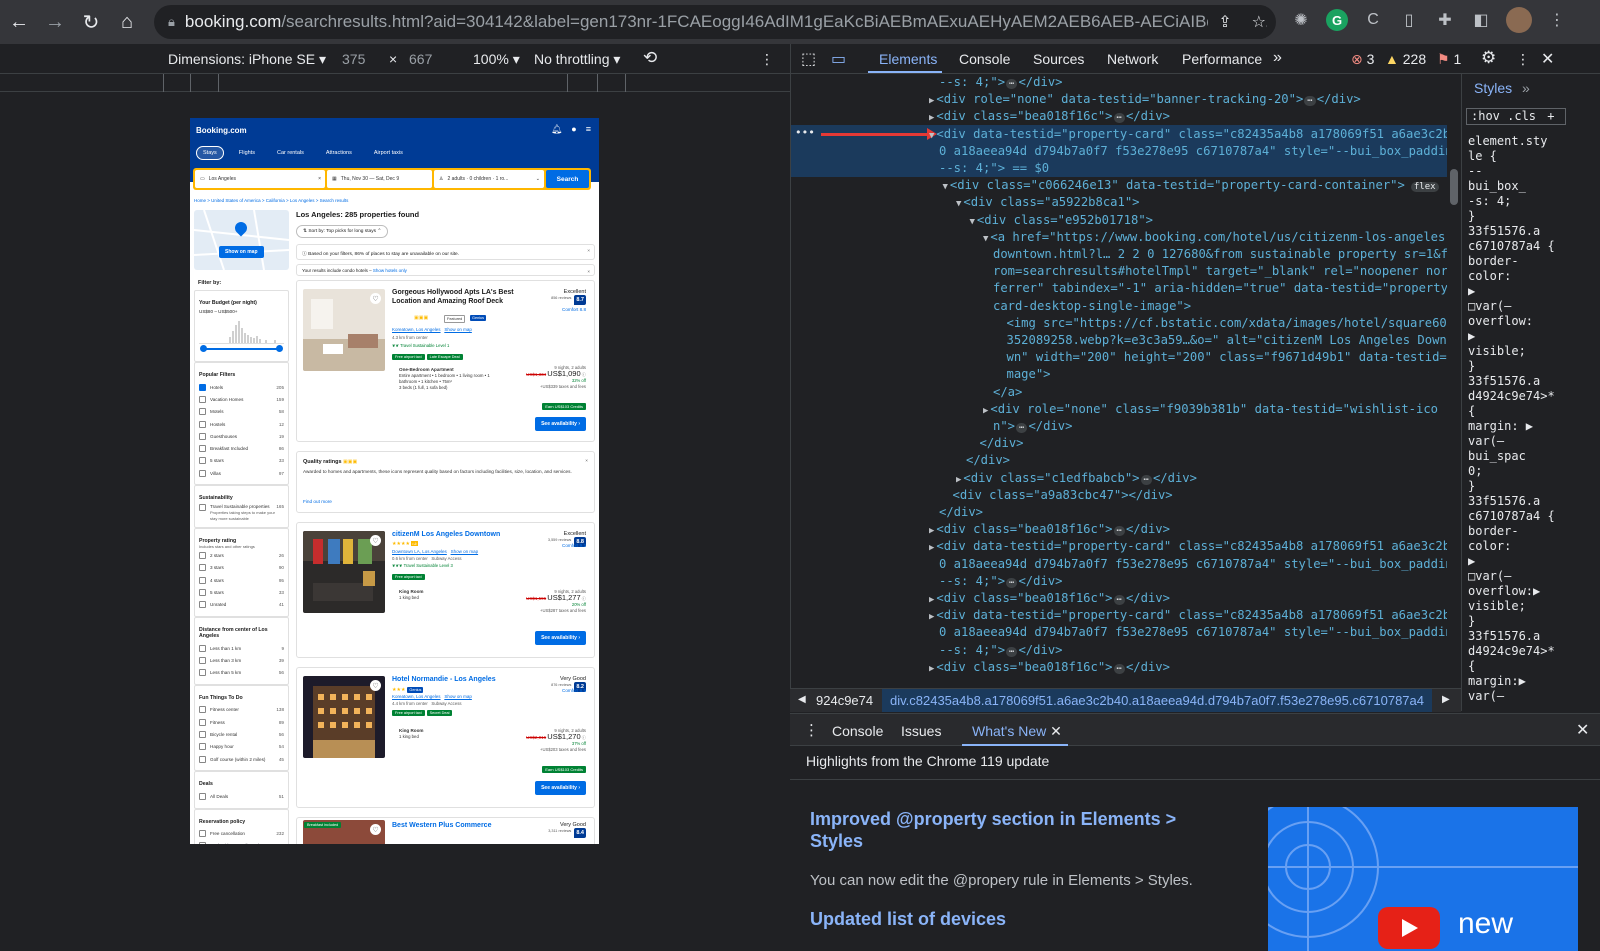 The image size is (1600, 951). Describe the element at coordinates (1497, 681) in the screenshot. I see `style-rule-line: margin:▶` at that location.